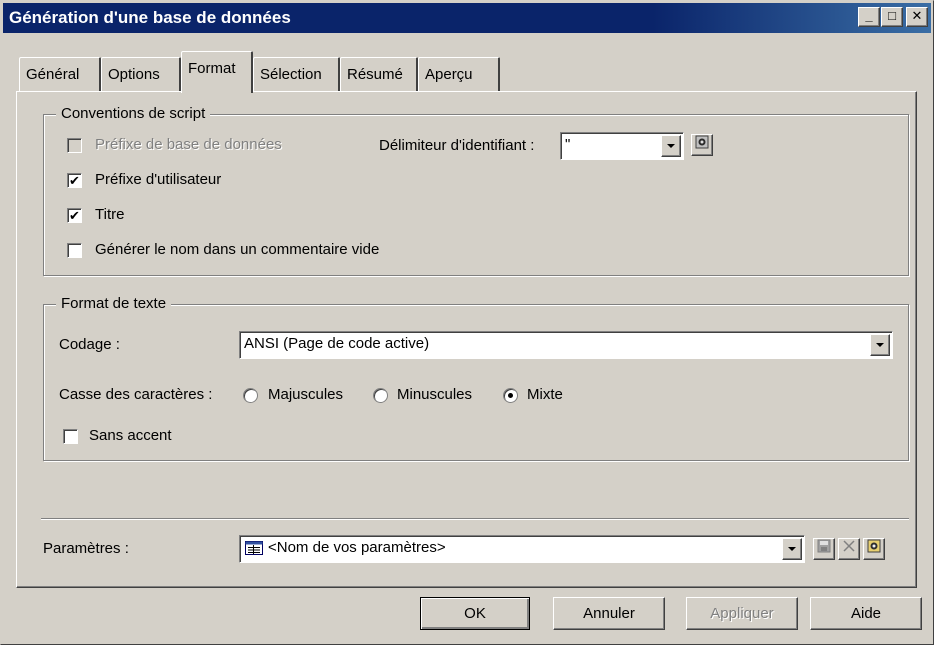 This screenshot has width=934, height=645. What do you see at coordinates (250, 395) in the screenshot?
I see `case-uppercase-radio` at bounding box center [250, 395].